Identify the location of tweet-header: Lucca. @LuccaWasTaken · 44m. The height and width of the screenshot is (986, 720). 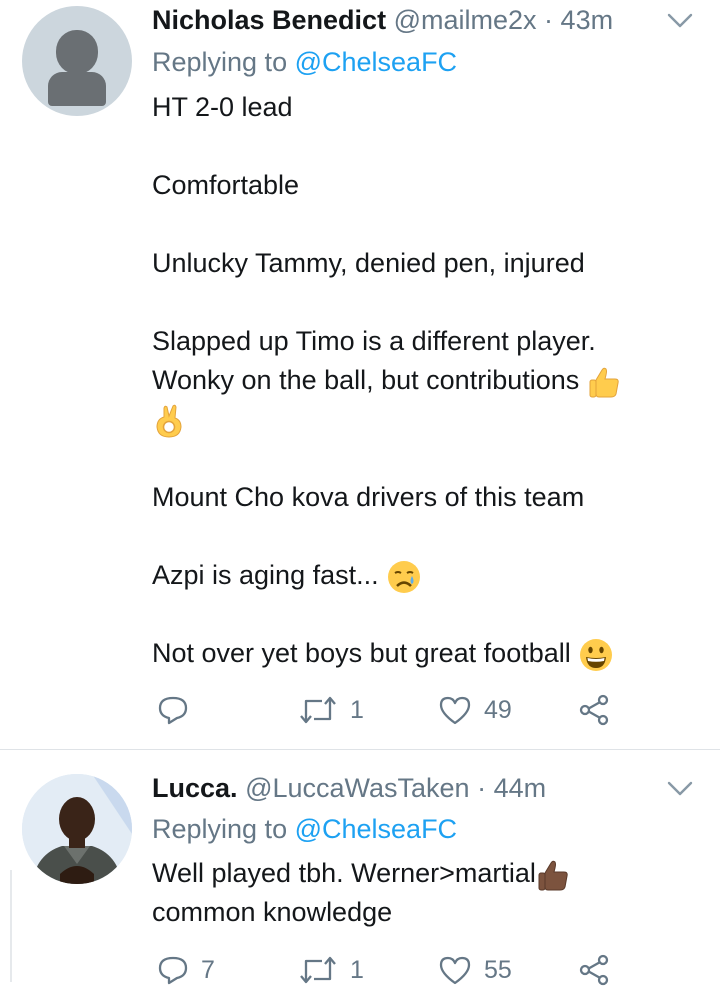
(349, 788).